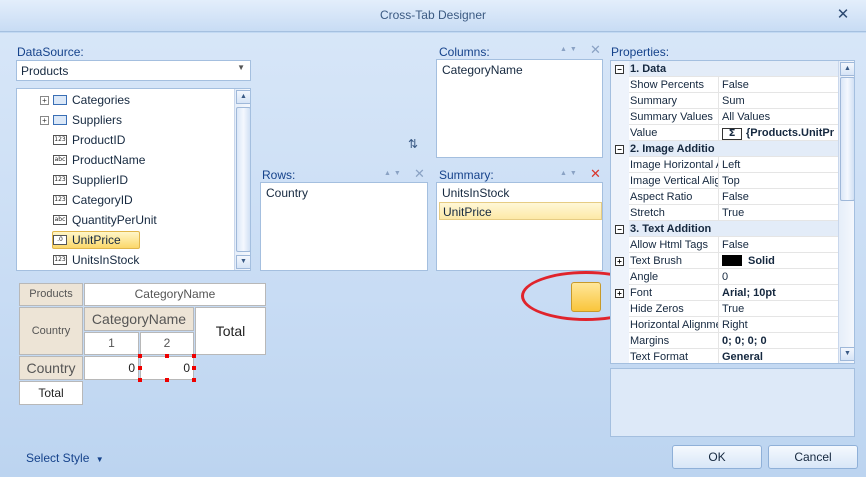  What do you see at coordinates (570, 173) in the screenshot?
I see `summary-move-arrows-icon: ▲▼` at bounding box center [570, 173].